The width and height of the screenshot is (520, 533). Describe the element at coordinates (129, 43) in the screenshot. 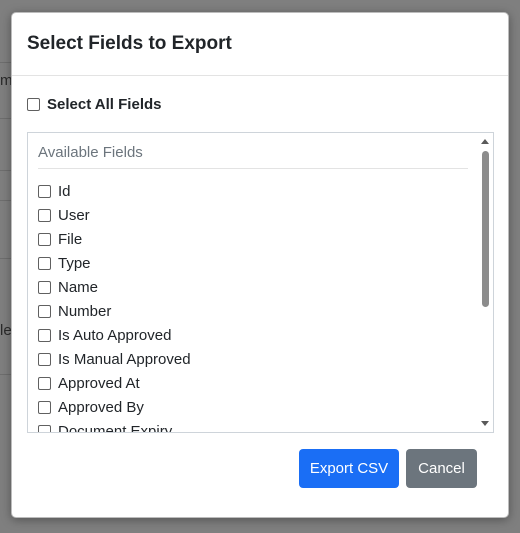

I see `modal-title: Select Fields to Export` at that location.